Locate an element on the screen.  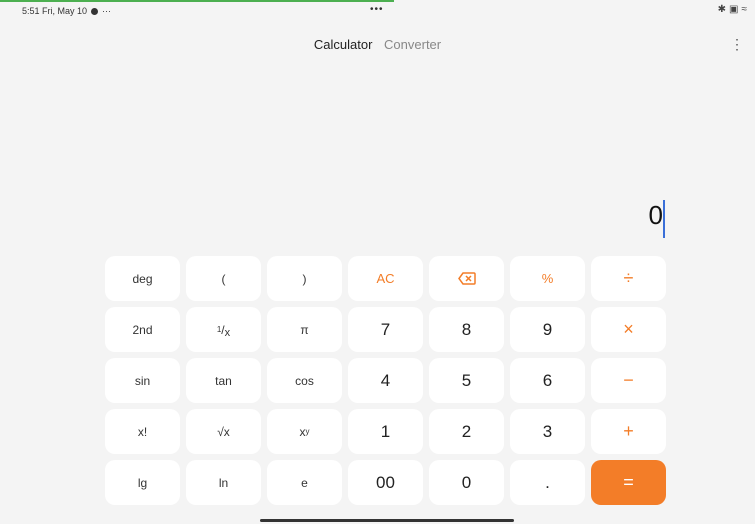
digit-5-button: 5 is located at coordinates (466, 380).